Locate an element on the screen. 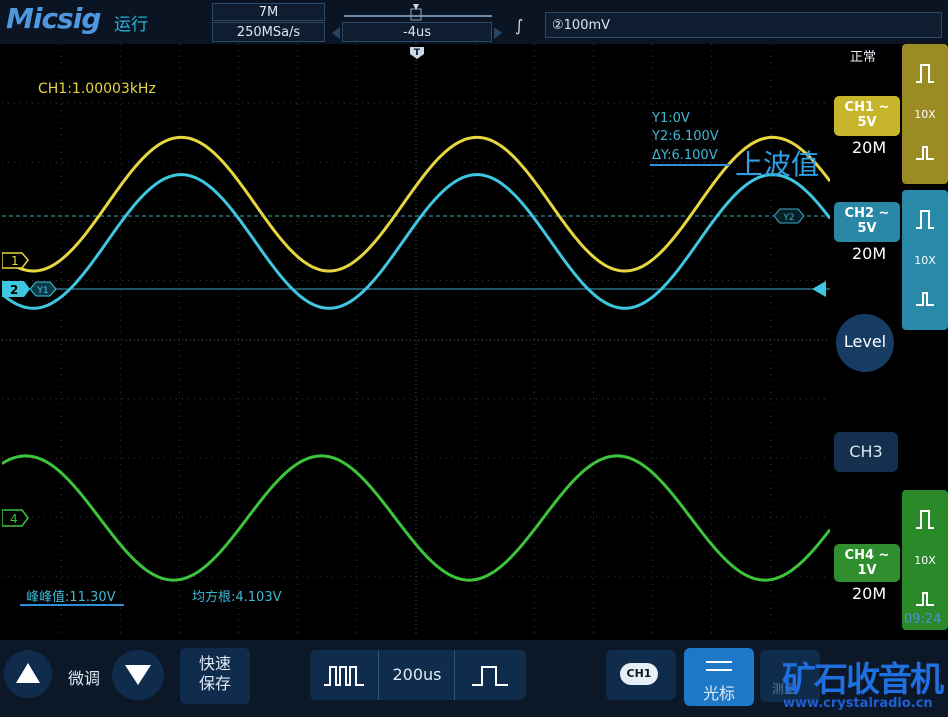 Image resolution: width=948 pixels, height=717 pixels. cursor-button: 光标 is located at coordinates (719, 677).